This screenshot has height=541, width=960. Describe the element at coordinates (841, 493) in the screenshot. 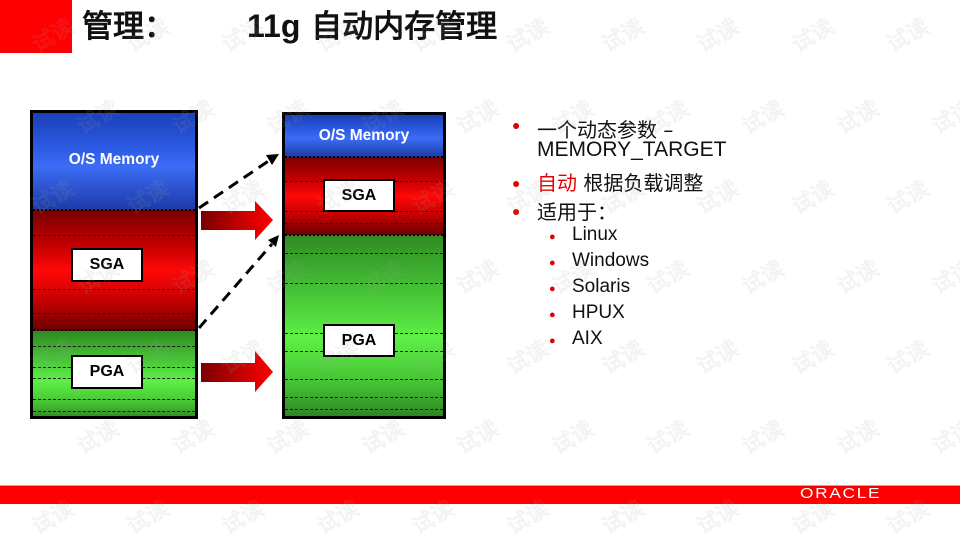

I see `oracle-logo: ORACLE` at that location.